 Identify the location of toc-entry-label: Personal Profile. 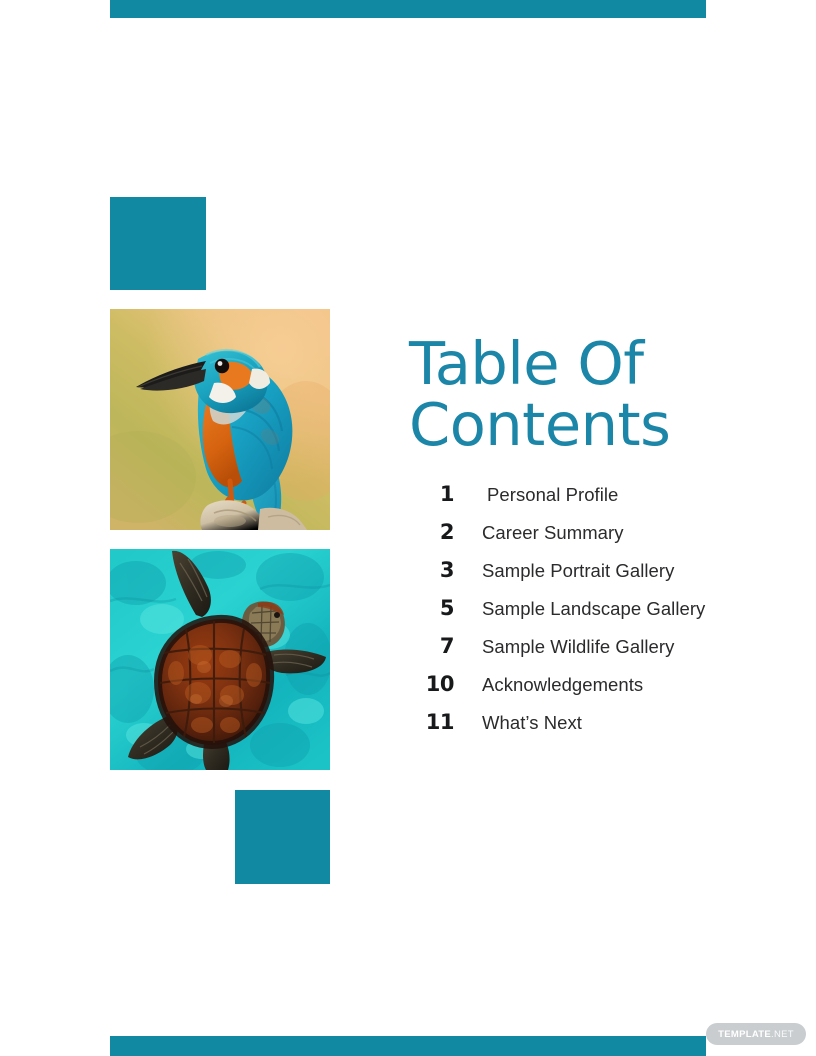
(553, 494).